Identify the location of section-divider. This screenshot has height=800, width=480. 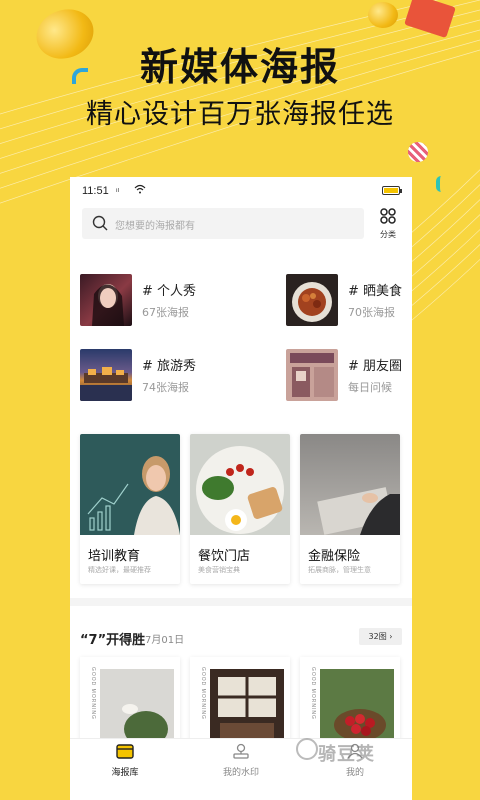
(241, 602).